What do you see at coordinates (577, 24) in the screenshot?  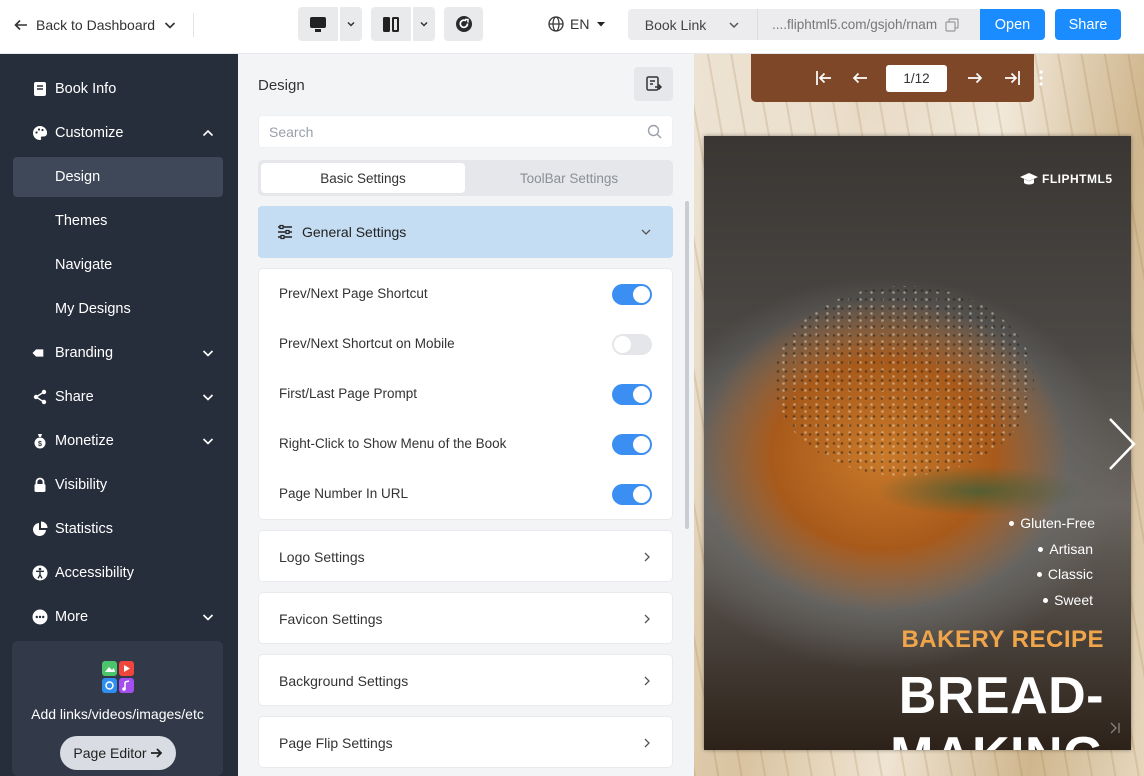 I see `language-selector: EN` at bounding box center [577, 24].